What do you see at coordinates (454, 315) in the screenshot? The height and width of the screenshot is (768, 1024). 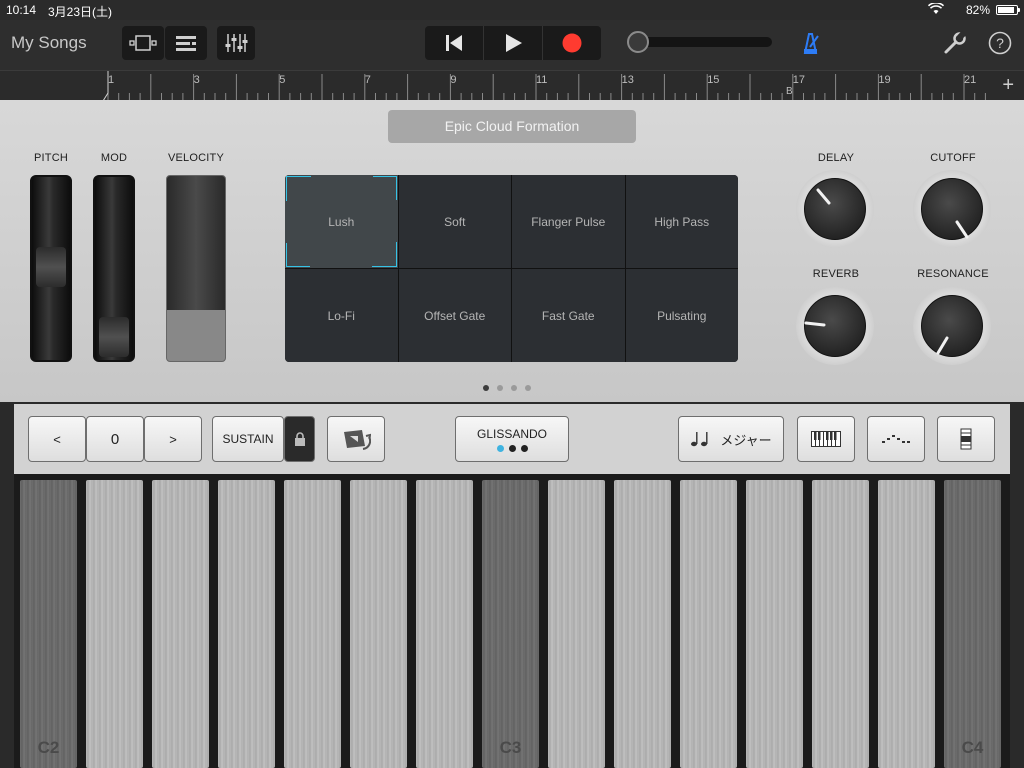 I see `pad-offset-gate: Offset Gate` at bounding box center [454, 315].